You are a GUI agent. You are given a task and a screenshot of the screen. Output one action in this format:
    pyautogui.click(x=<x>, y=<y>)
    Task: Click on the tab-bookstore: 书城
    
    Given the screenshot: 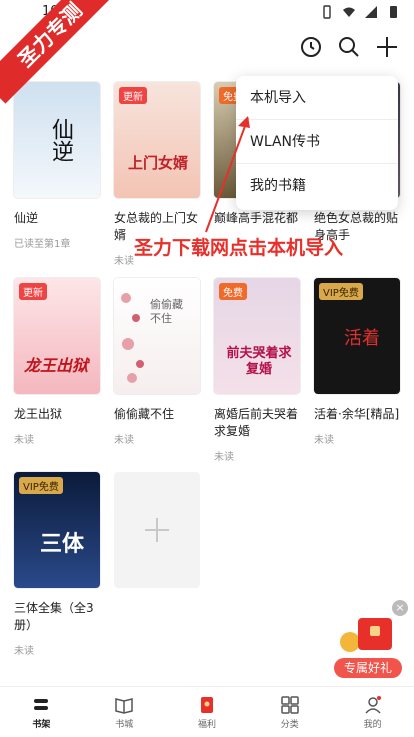 What is the action you would take?
    pyautogui.click(x=124, y=712)
    